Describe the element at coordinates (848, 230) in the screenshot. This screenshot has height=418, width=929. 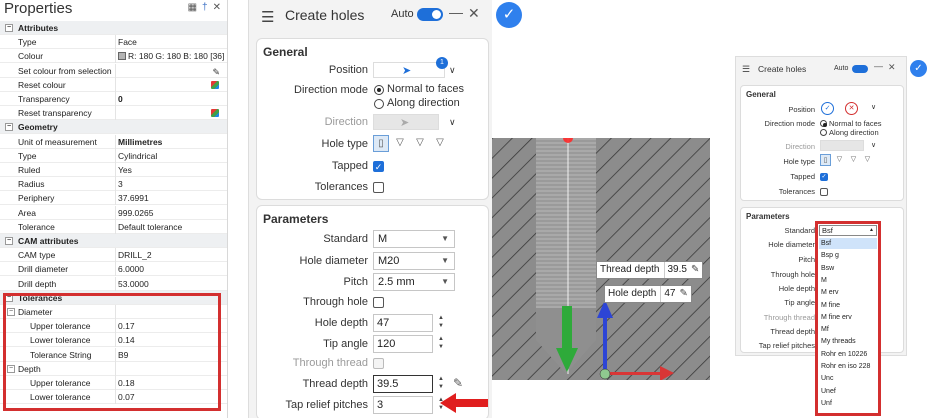
I see `small-standard-select: Bsf ▲` at that location.